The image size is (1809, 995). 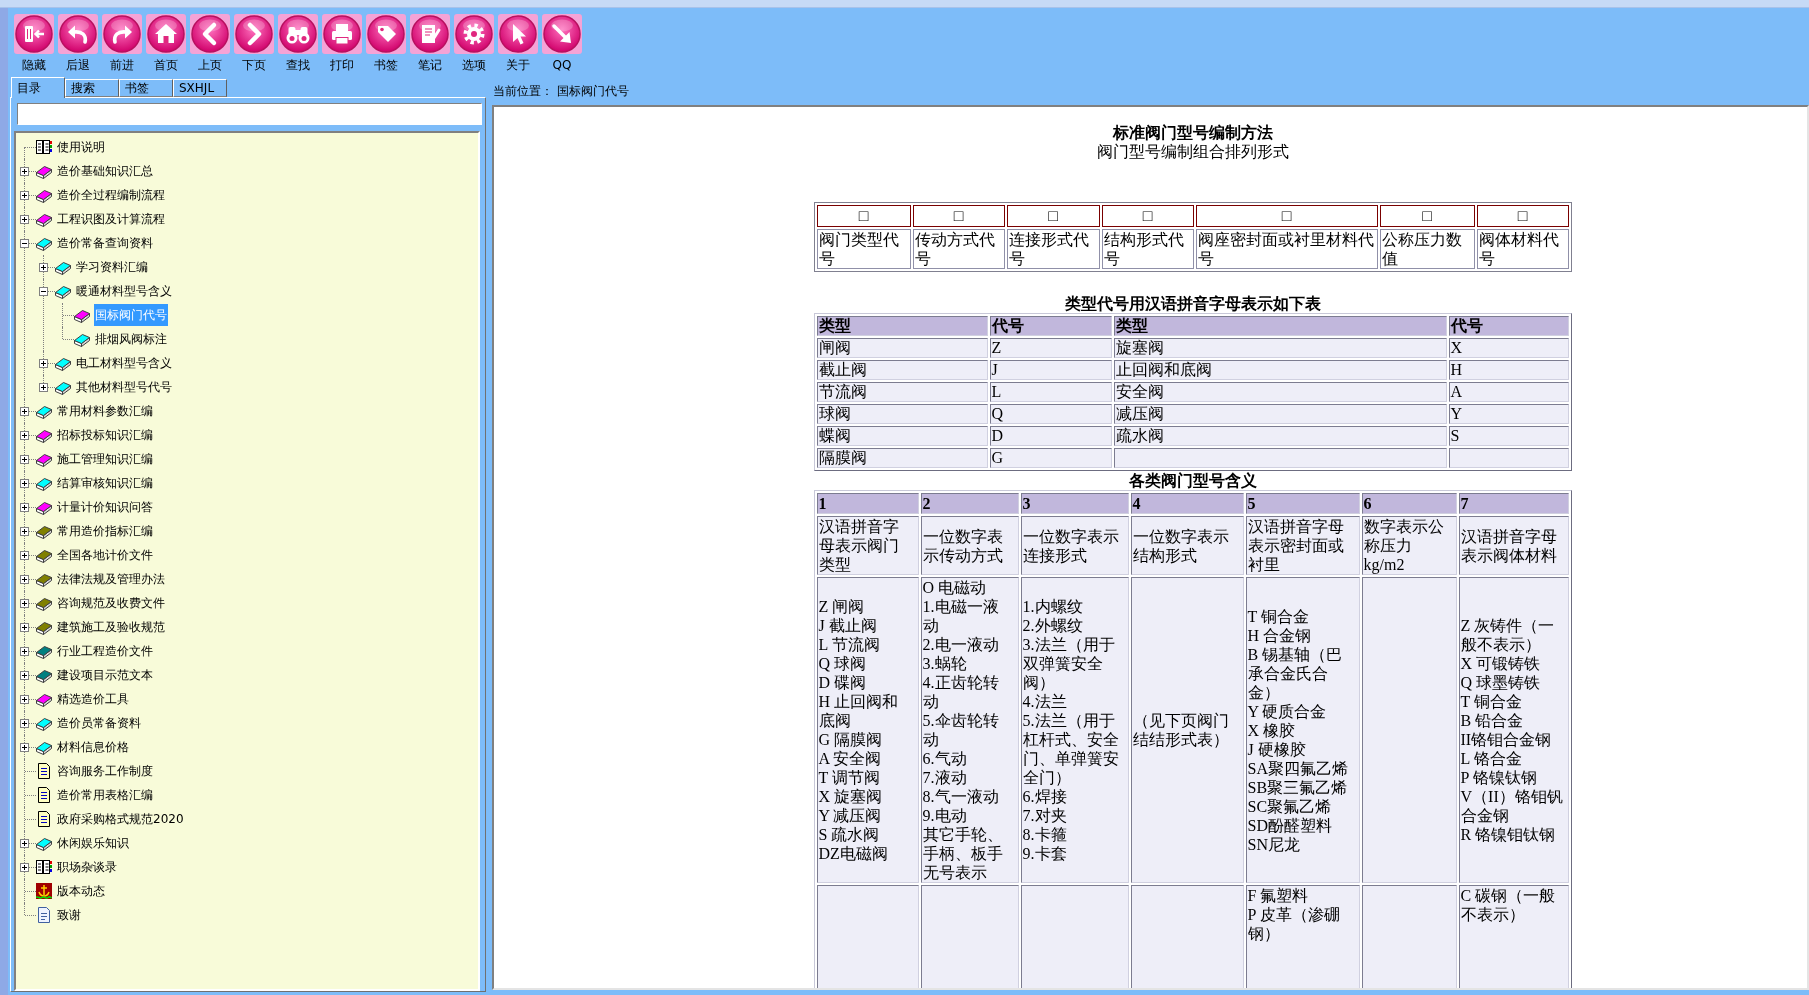 I want to click on code-entry: 7.液动, so click(x=945, y=777).